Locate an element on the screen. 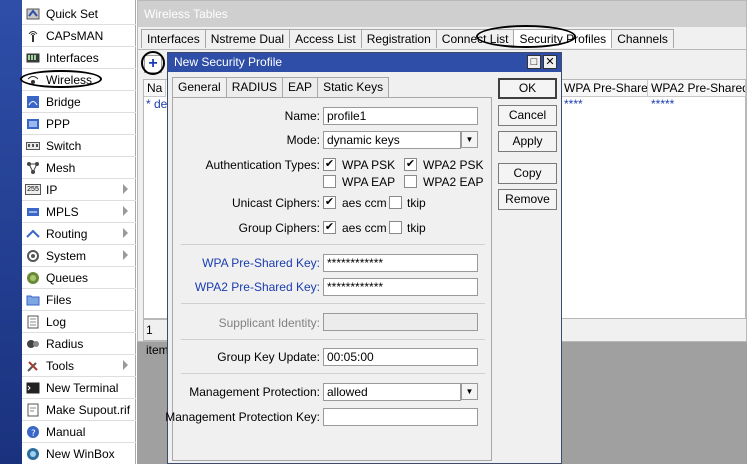 The height and width of the screenshot is (464, 747). close-button: ✕ is located at coordinates (550, 62).